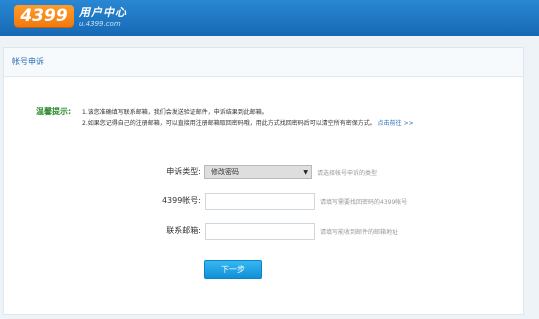  I want to click on header-bar: 4399 用户中心 u.4399.com, so click(269, 18).